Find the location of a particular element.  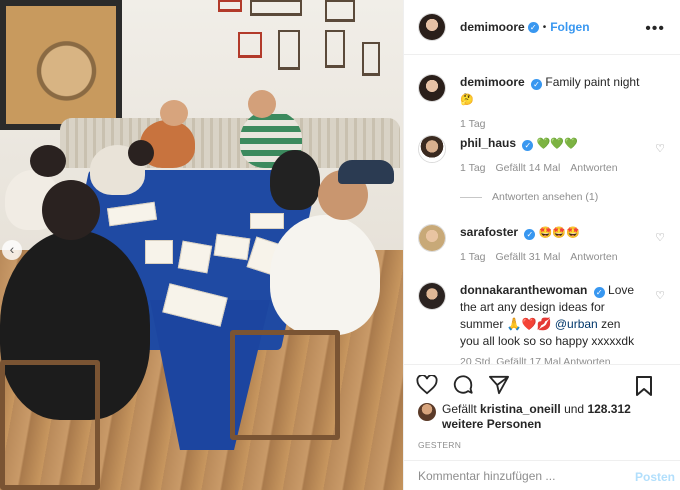

share-icon is located at coordinates (499, 385).